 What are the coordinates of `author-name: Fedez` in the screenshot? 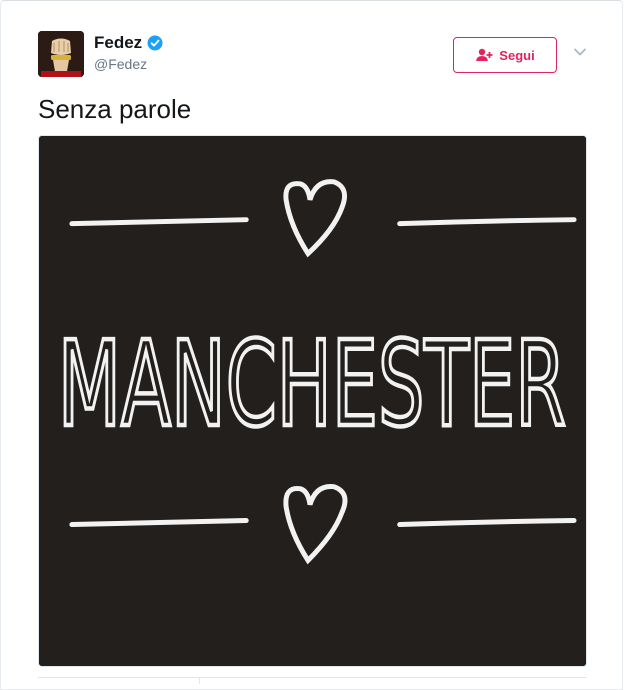 It's located at (118, 43).